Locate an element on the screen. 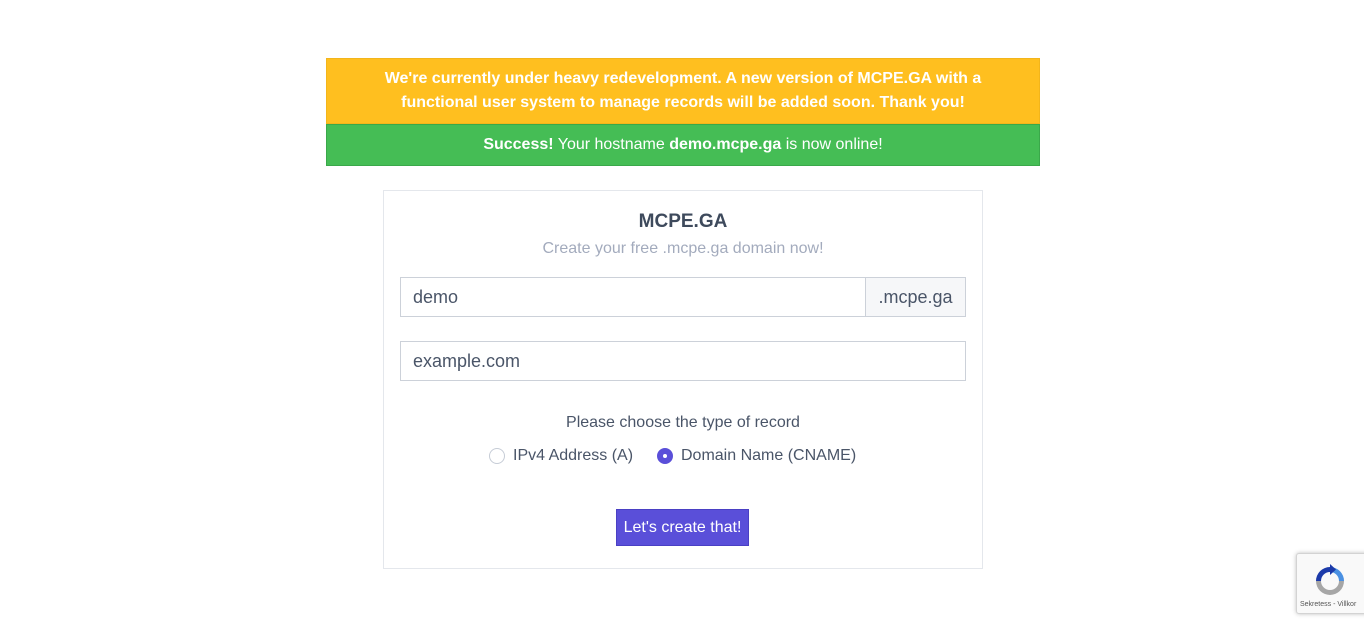 The image size is (1364, 627). recaptcha-icon is located at coordinates (1330, 579).